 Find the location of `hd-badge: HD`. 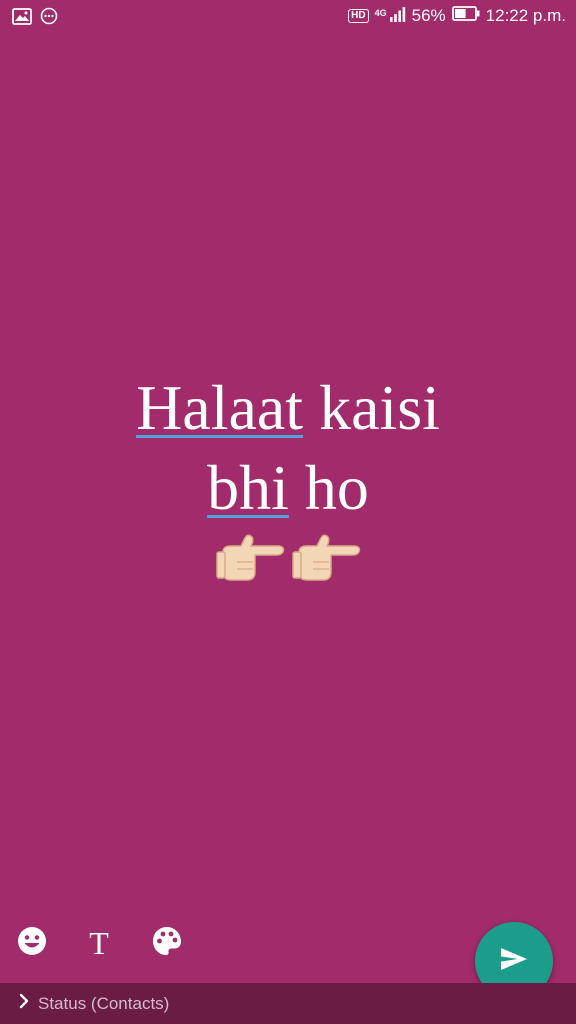

hd-badge: HD is located at coordinates (358, 16).